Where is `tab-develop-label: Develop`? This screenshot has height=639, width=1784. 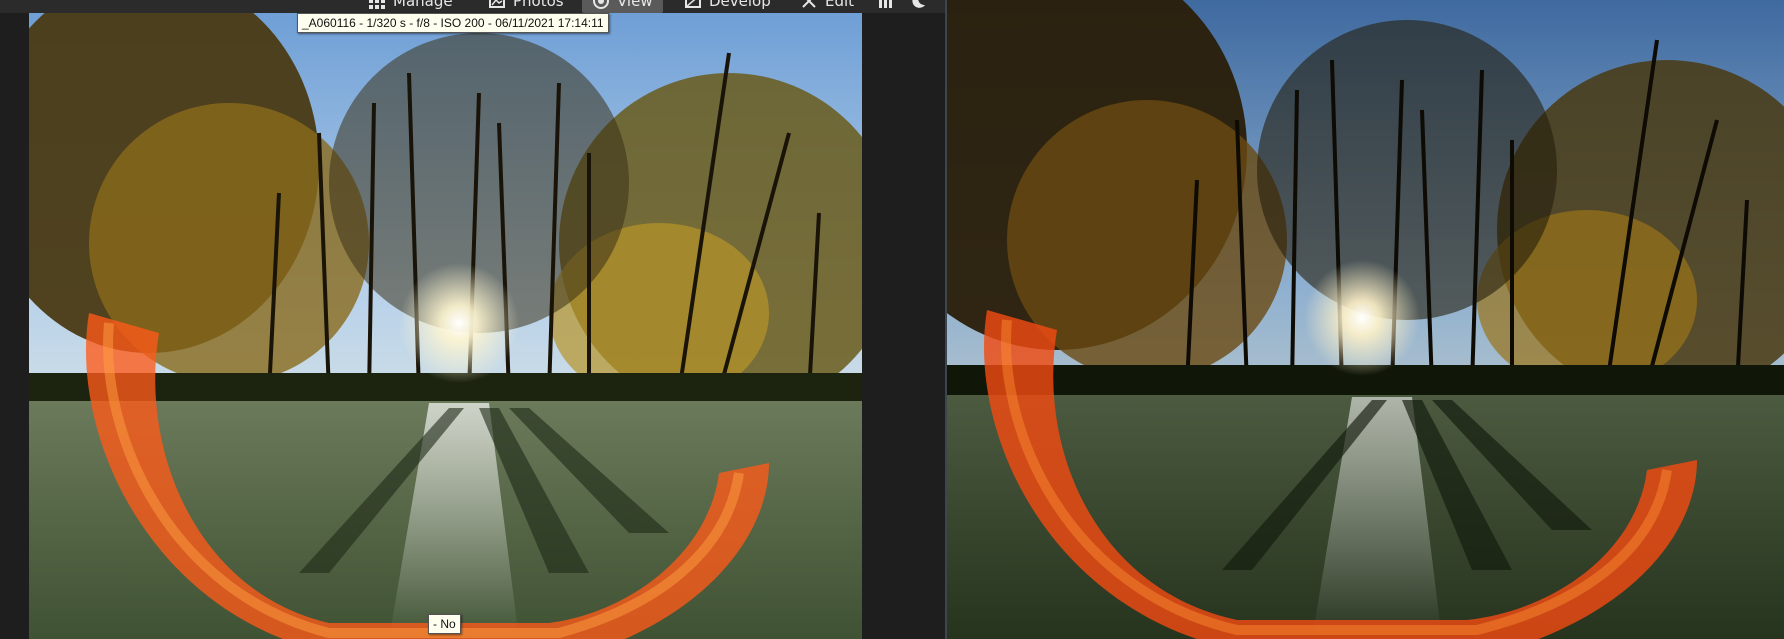 tab-develop-label: Develop is located at coordinates (740, 5).